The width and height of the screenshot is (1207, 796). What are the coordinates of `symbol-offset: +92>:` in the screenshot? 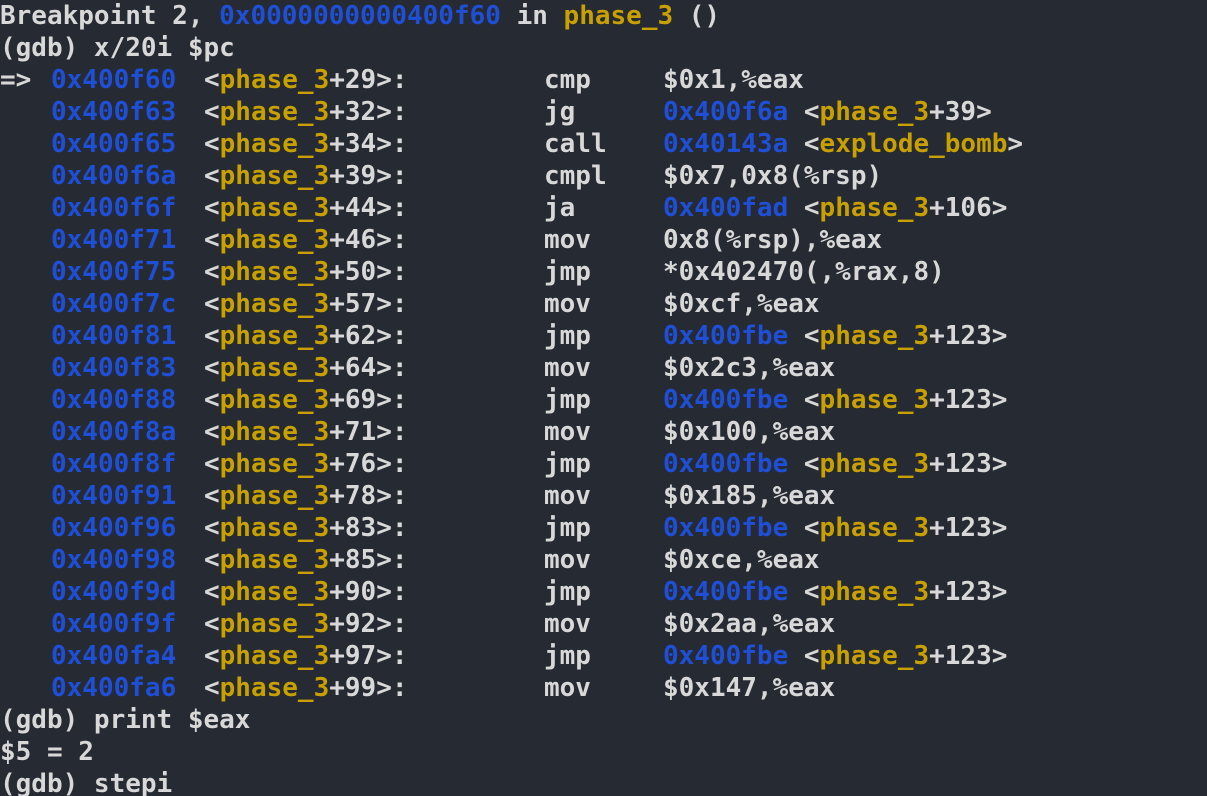 It's located at (368, 624).